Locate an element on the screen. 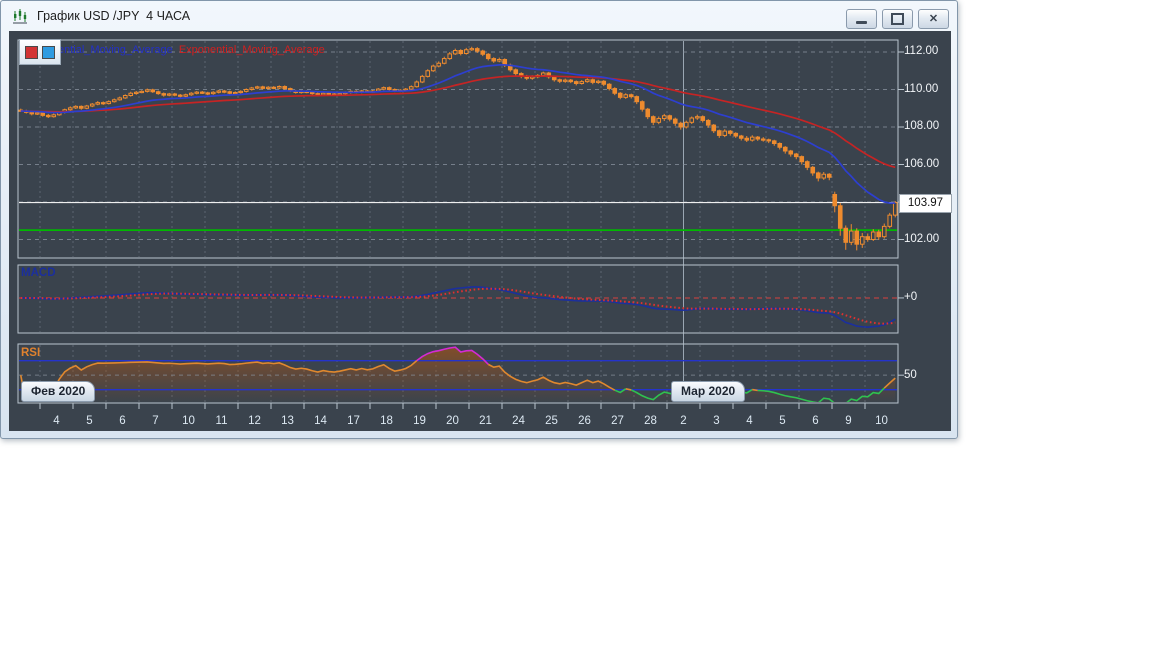 The width and height of the screenshot is (1152, 648). x-axis-label: 11 is located at coordinates (221, 421).